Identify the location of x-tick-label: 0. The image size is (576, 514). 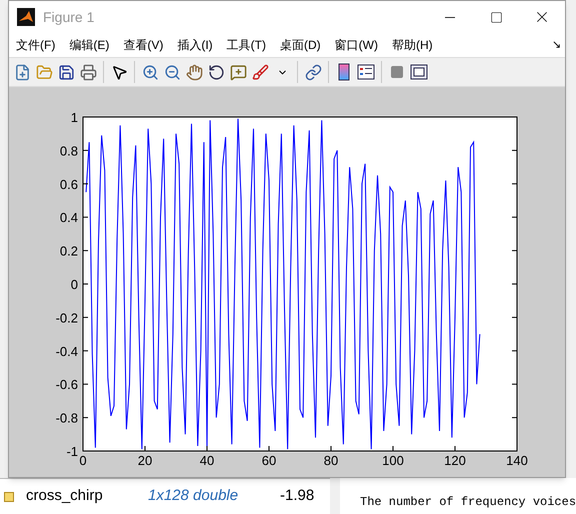
(83, 460).